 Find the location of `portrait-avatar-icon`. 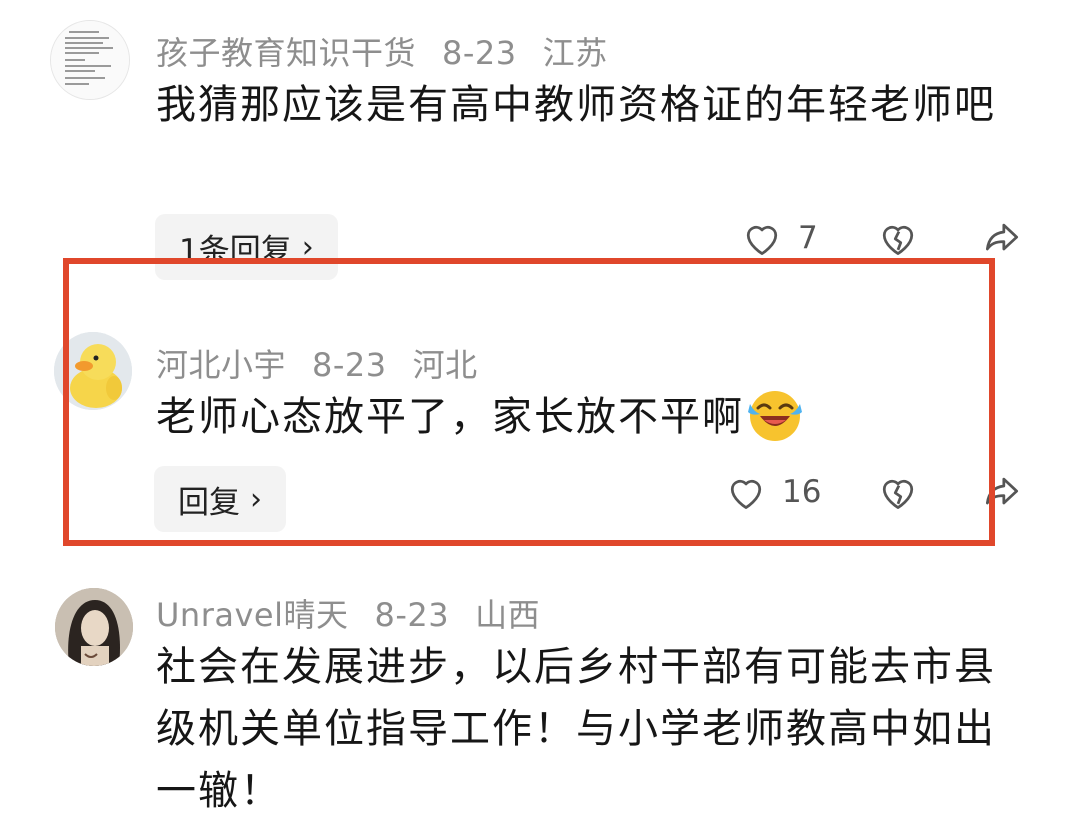

portrait-avatar-icon is located at coordinates (94, 627).